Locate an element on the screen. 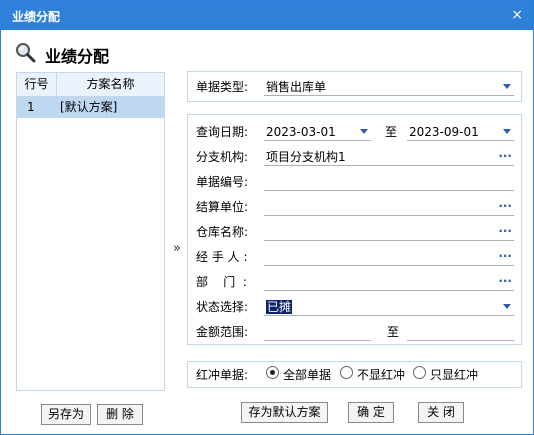 Image resolution: width=534 pixels, height=435 pixels. dept-label: 部 门 : is located at coordinates (221, 282).